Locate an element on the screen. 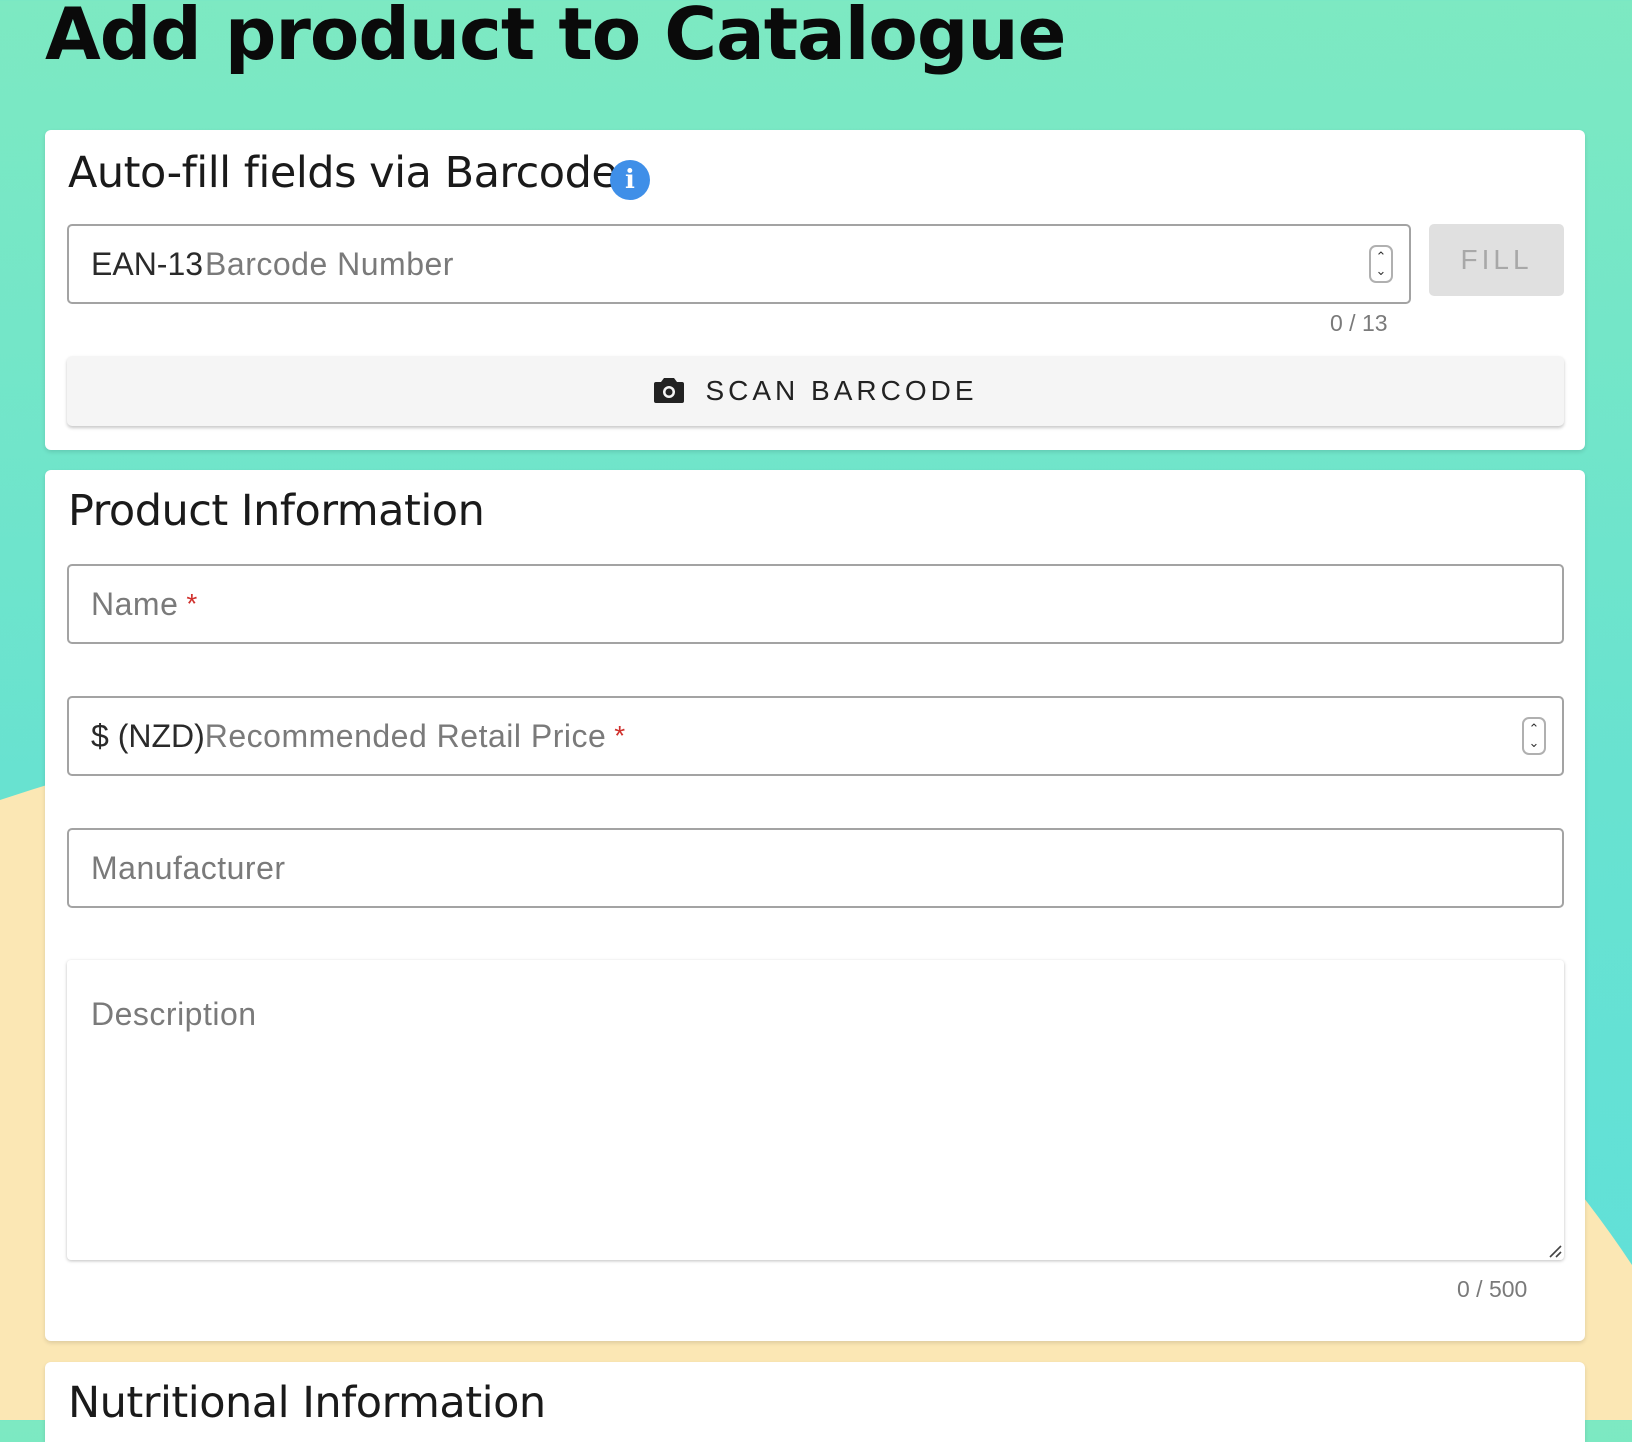  barcode-prefix: EAN-13 is located at coordinates (147, 263).